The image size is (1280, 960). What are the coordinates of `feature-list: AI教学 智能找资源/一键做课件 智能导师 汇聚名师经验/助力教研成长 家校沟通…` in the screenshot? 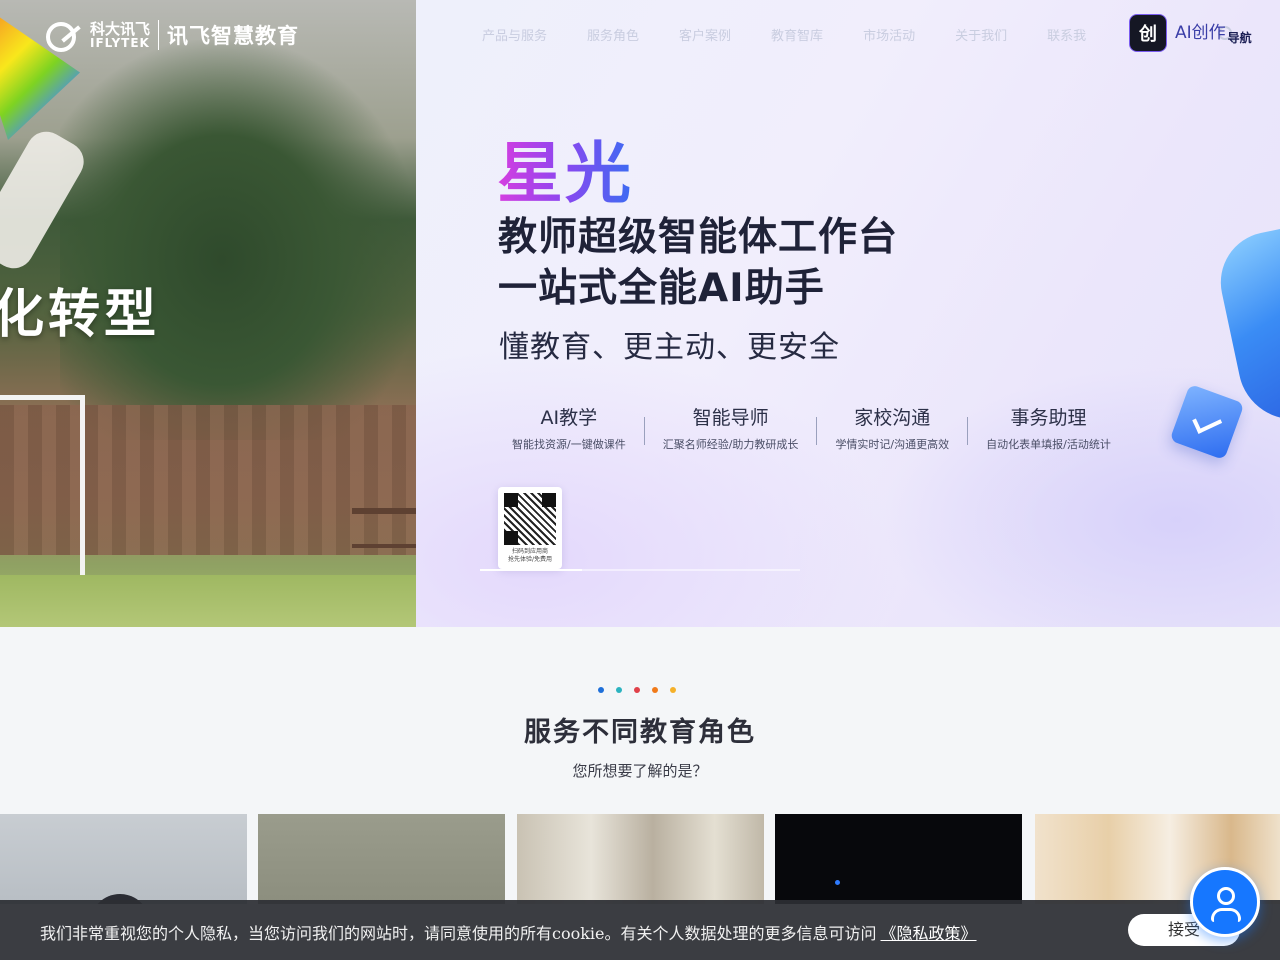 It's located at (811, 430).